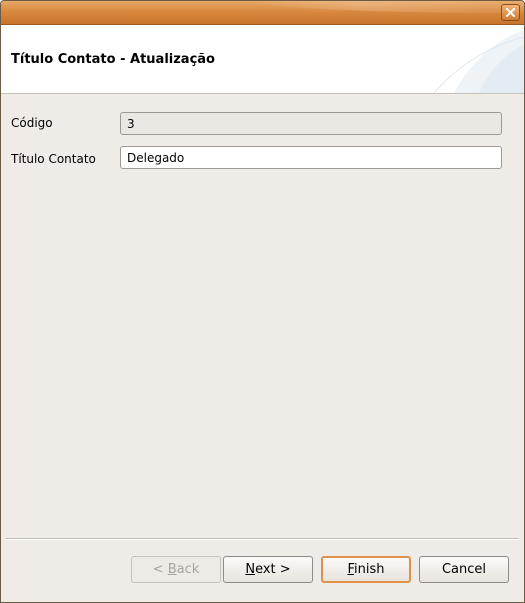 This screenshot has width=525, height=603. What do you see at coordinates (113, 59) in the screenshot?
I see `page-title: Título Contato - Atualização` at bounding box center [113, 59].